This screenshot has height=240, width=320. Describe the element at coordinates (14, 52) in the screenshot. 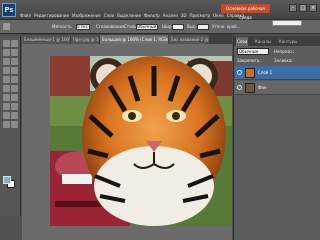

I see `quick-selection-tool-icon` at that location.